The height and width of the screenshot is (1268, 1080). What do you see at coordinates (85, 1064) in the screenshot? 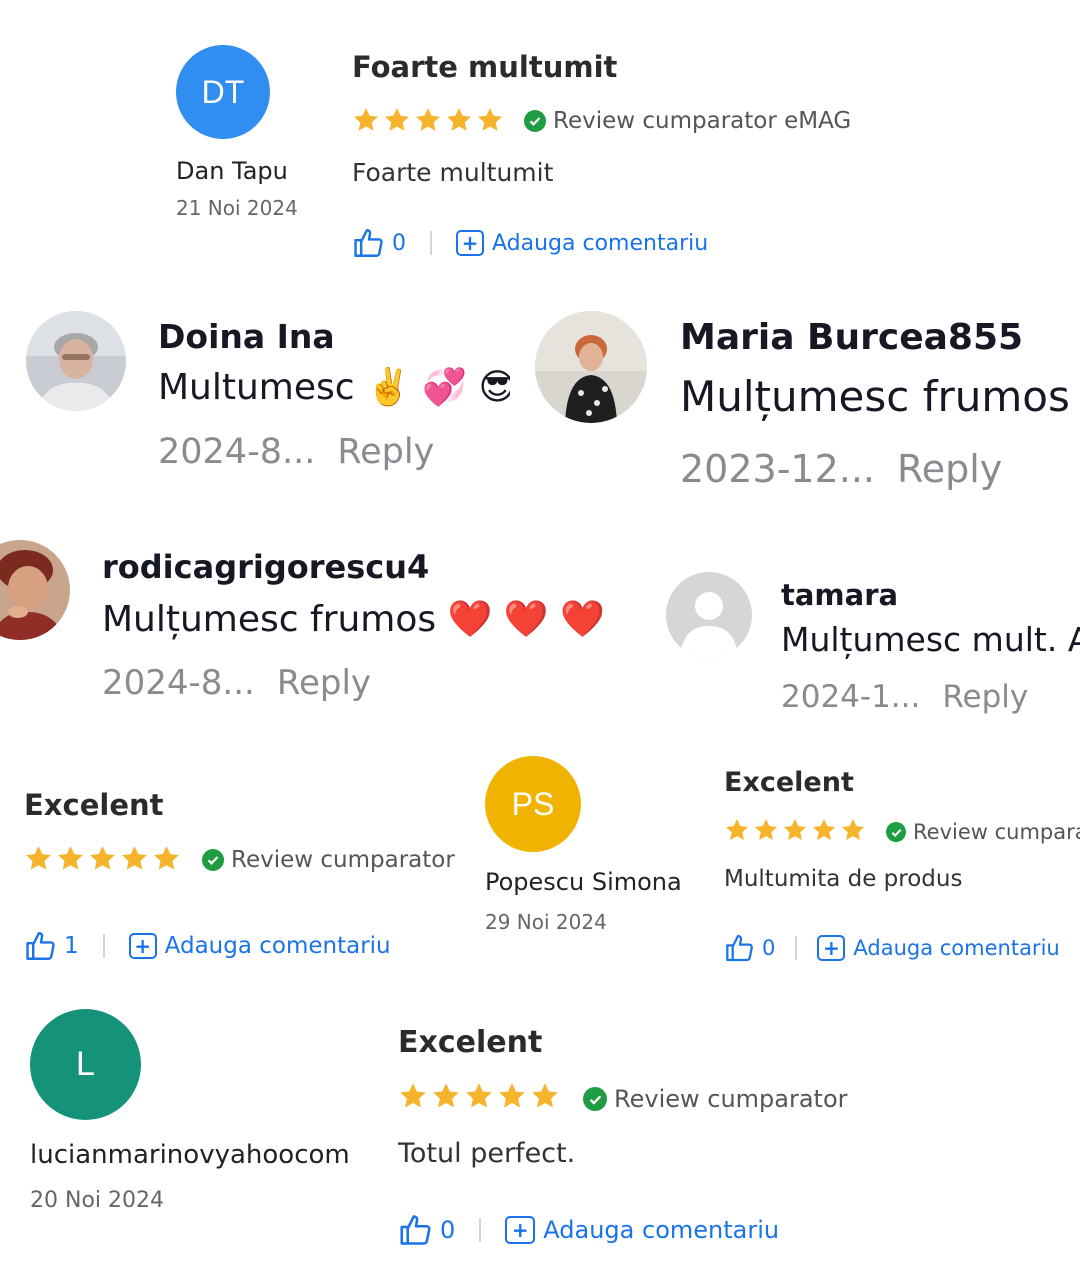
I see `avatar: L` at bounding box center [85, 1064].